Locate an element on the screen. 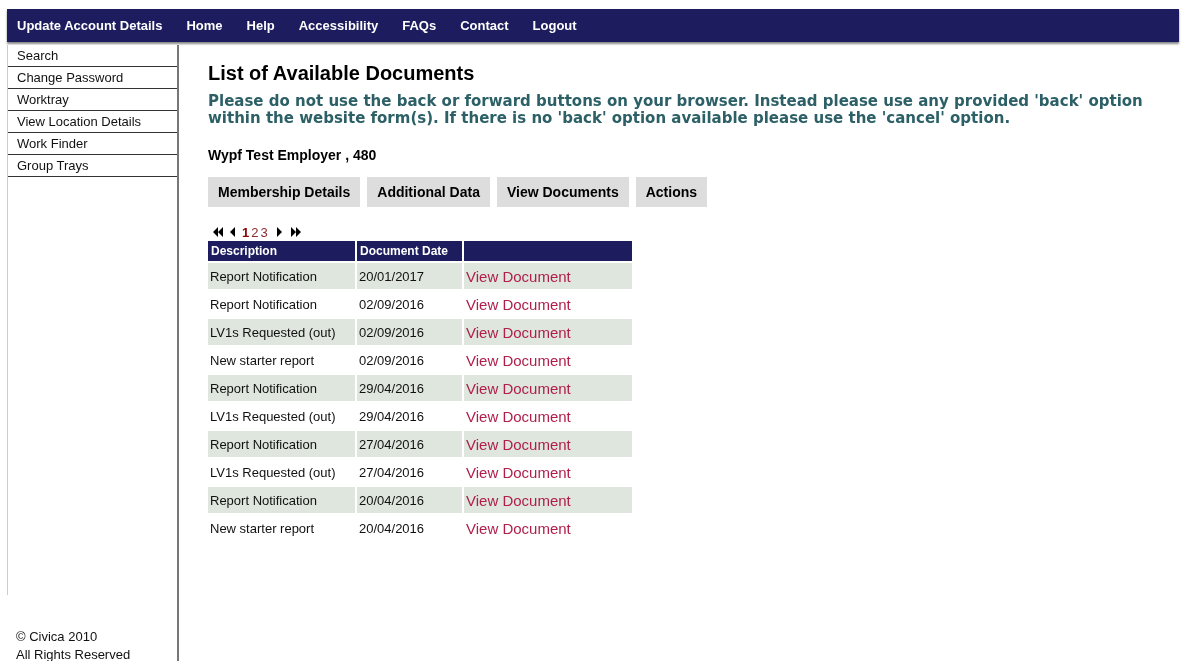 Image resolution: width=1182 pixels, height=661 pixels. warning-text: Please do not use the back or forward buttons on your browser. Instead please use any provided 'back' option within the website form(s). If there is no 'back' option available please use the 'cancel' option. is located at coordinates (676, 110).